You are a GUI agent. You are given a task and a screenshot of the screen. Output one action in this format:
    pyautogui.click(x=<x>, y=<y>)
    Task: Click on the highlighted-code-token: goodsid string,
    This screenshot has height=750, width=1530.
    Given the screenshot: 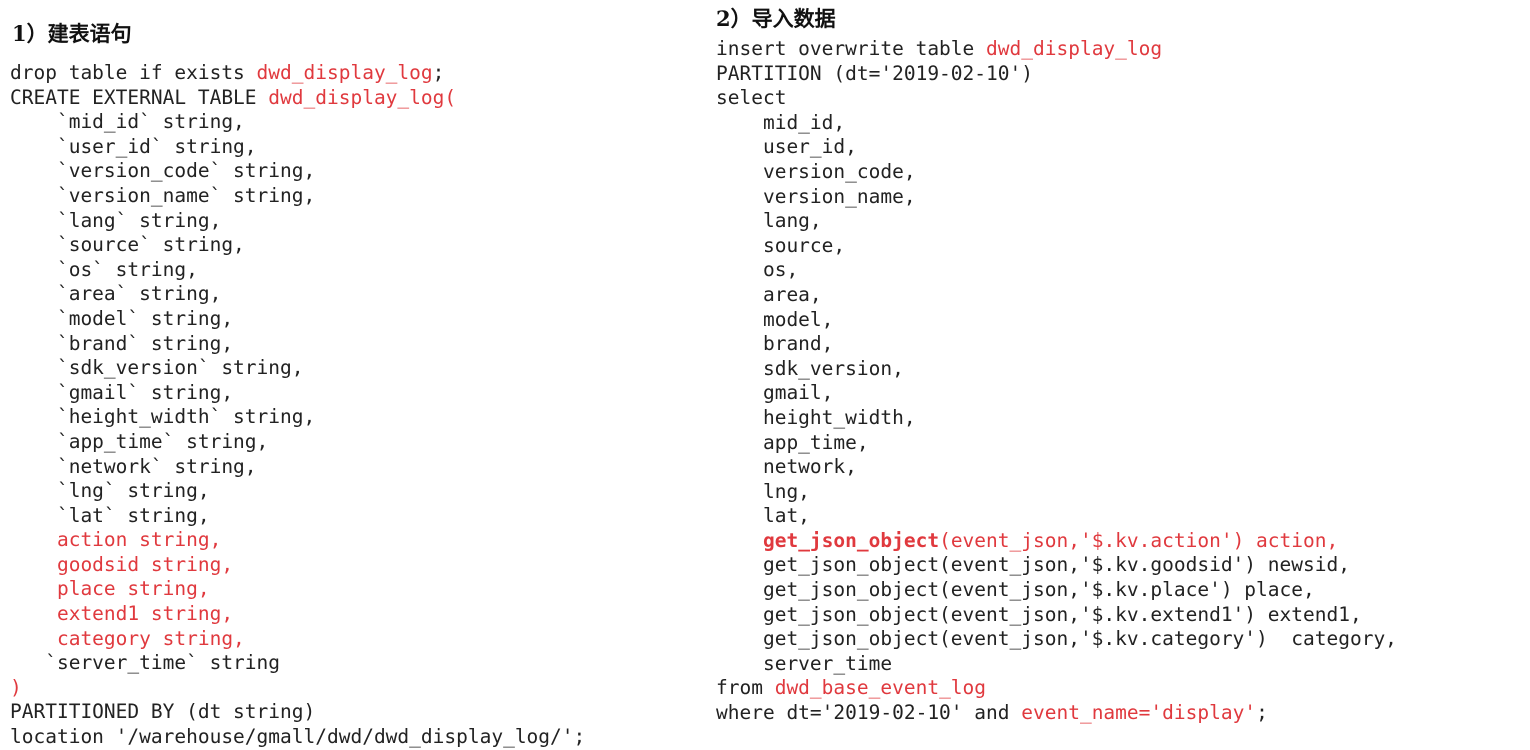 What is the action you would take?
    pyautogui.click(x=122, y=564)
    